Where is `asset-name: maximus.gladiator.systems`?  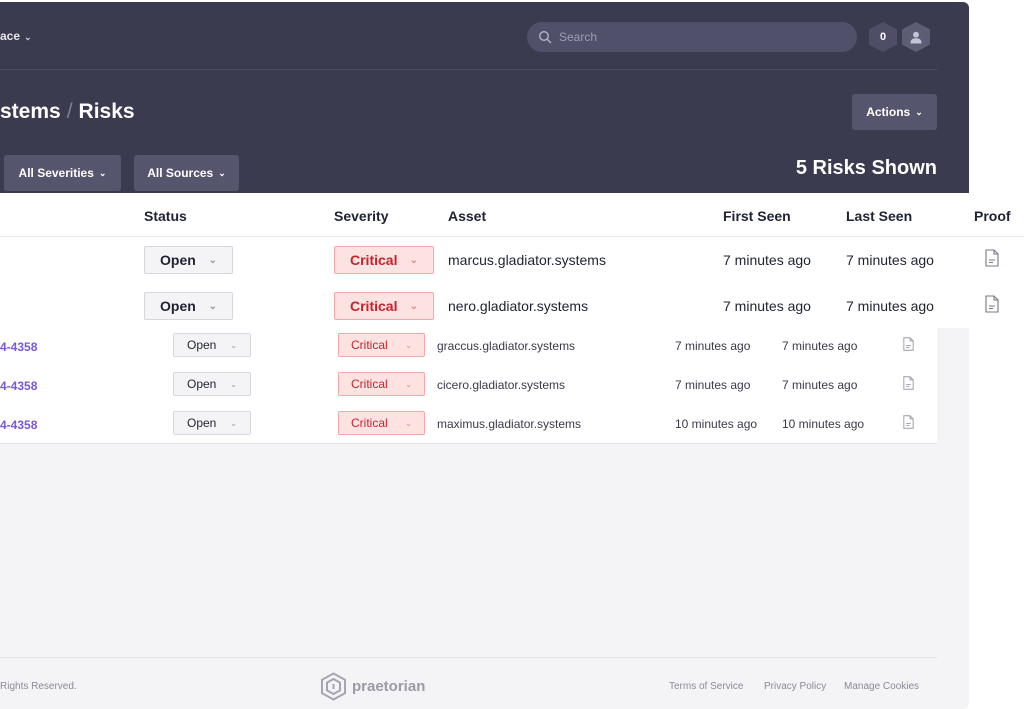
asset-name: maximus.gladiator.systems is located at coordinates (509, 424).